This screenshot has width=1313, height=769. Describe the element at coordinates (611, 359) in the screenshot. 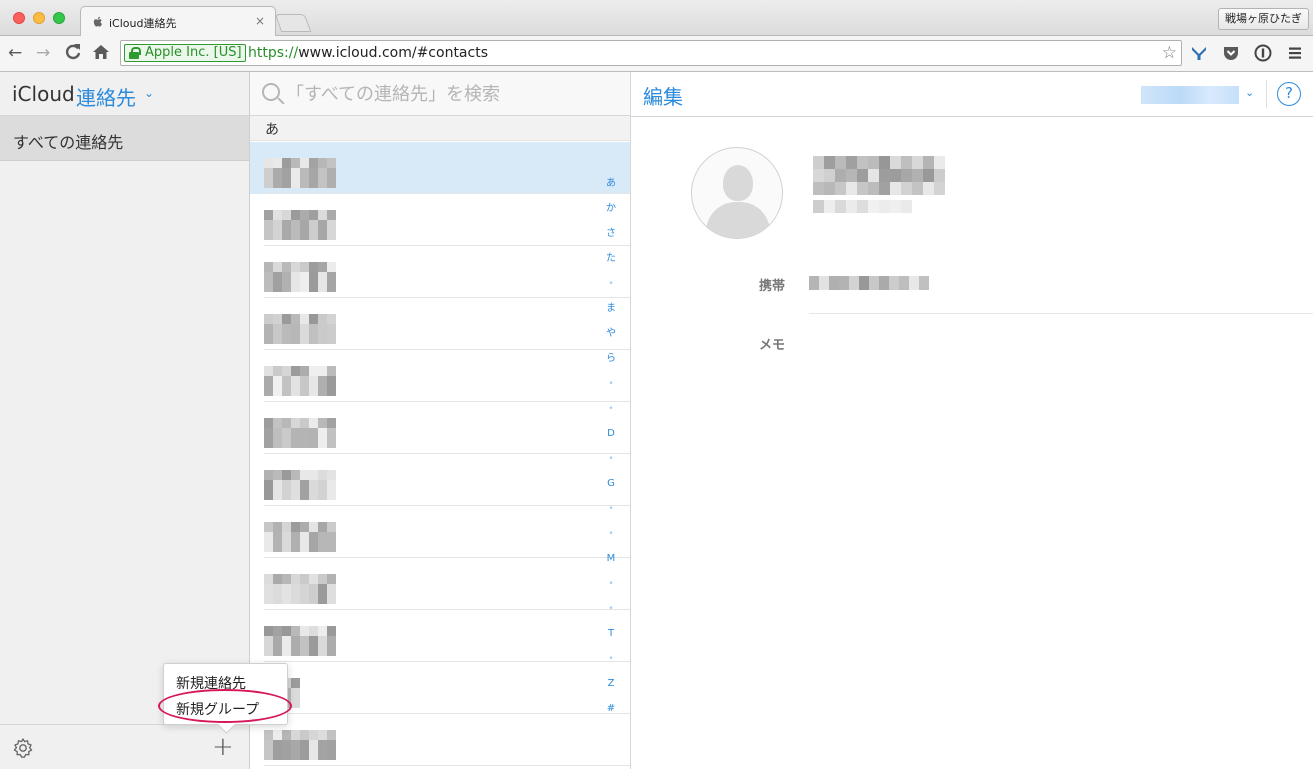

I see `index-letter: ら` at that location.